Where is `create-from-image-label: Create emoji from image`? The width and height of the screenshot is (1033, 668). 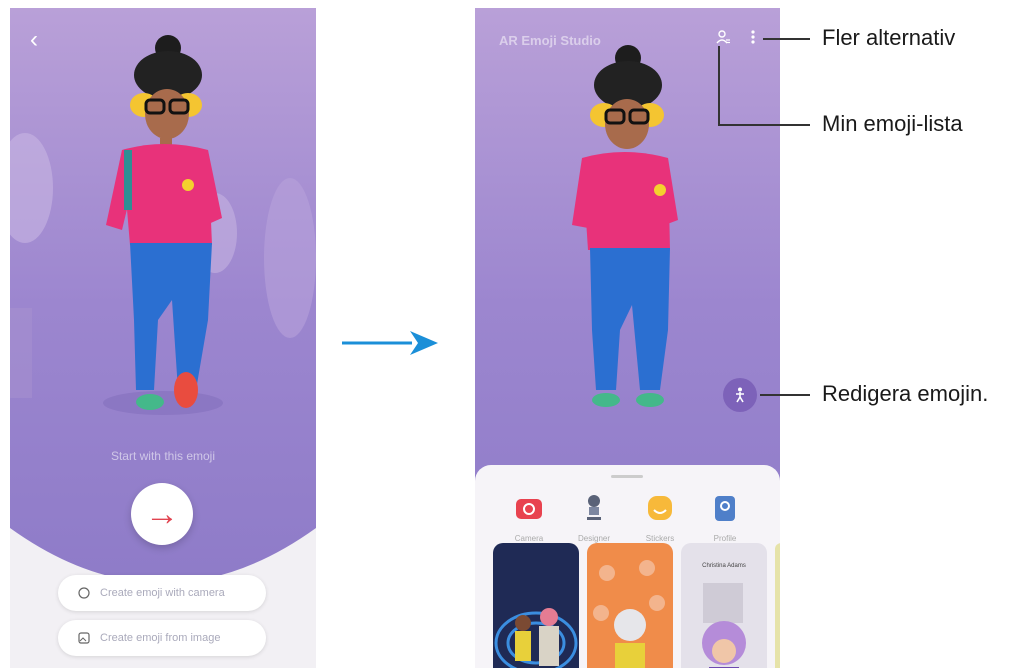 create-from-image-label: Create emoji from image is located at coordinates (160, 638).